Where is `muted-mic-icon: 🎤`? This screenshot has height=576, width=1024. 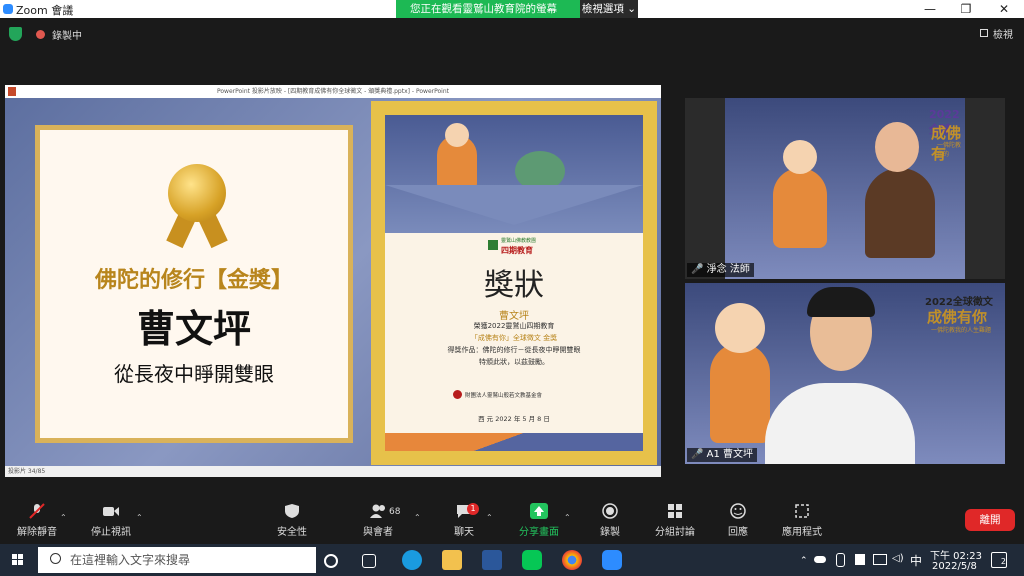
muted-mic-icon: 🎤 is located at coordinates (699, 269).